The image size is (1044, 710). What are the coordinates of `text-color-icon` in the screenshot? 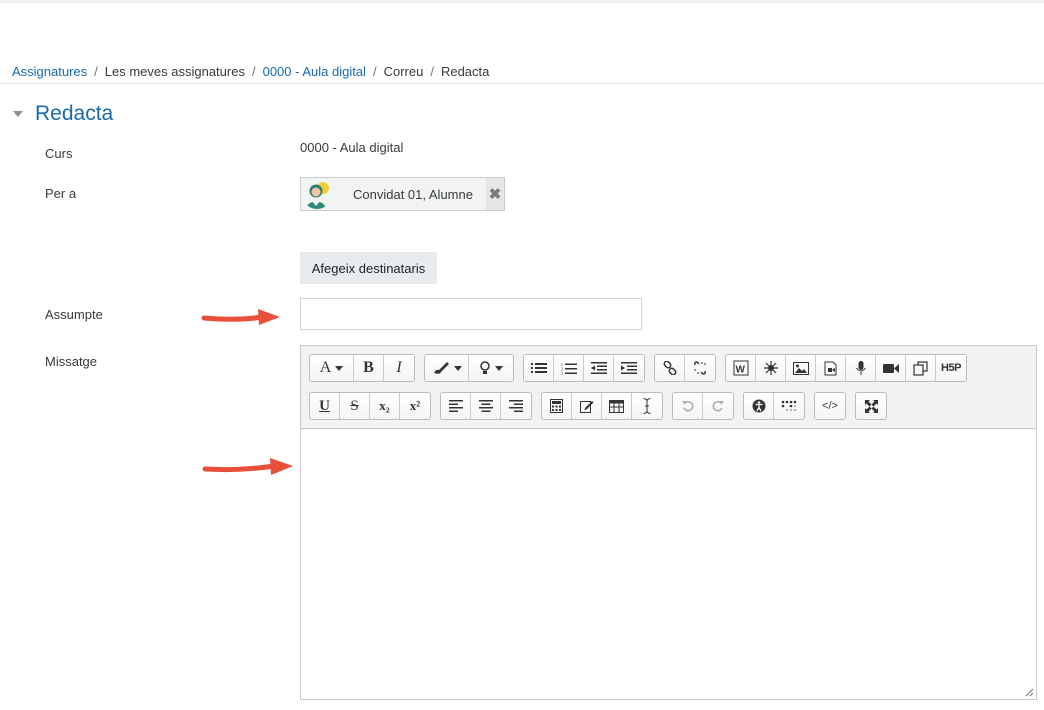 It's located at (447, 368).